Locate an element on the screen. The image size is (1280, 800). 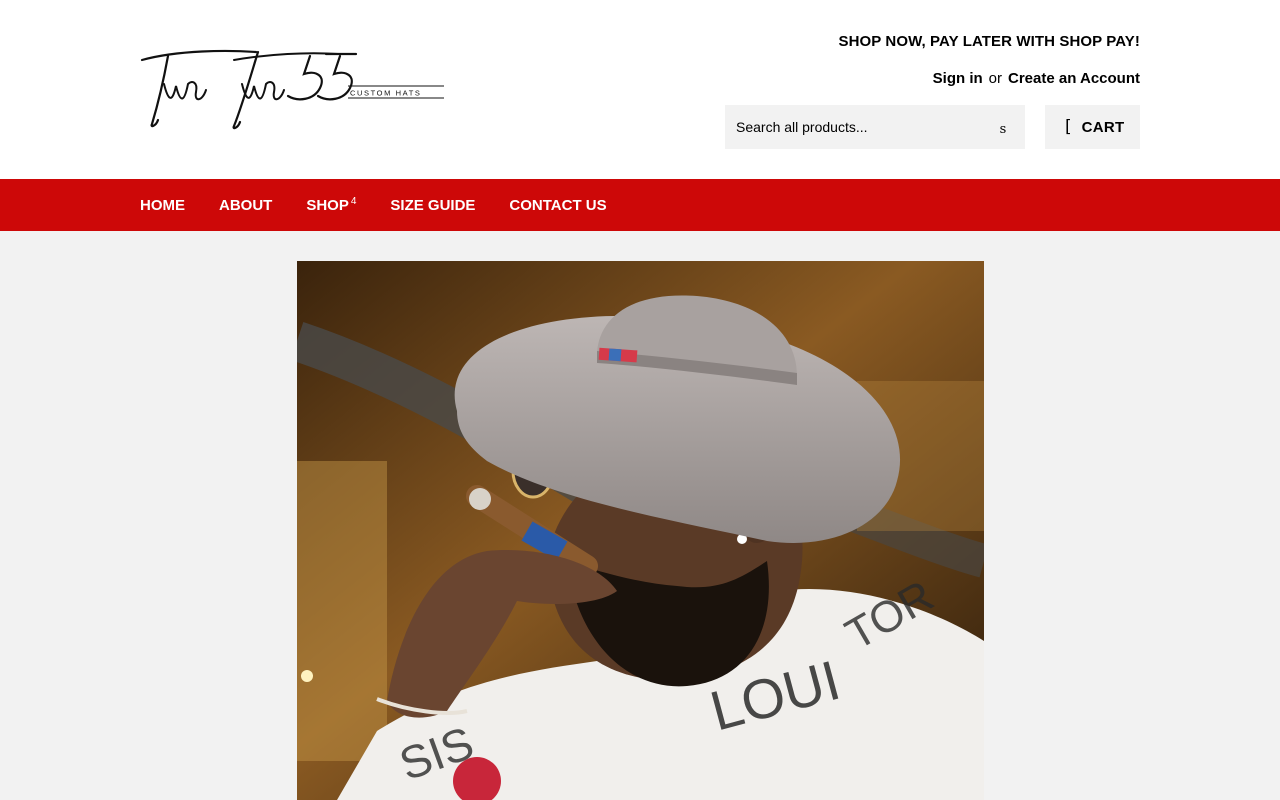
logo-tagline: CUSTOM HATS is located at coordinates (386, 93).